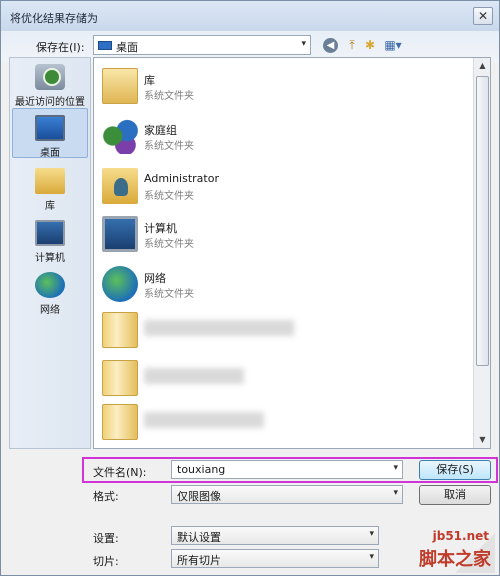 This screenshot has height=576, width=500. Describe the element at coordinates (160, 130) in the screenshot. I see `item-name: 家庭组` at that location.